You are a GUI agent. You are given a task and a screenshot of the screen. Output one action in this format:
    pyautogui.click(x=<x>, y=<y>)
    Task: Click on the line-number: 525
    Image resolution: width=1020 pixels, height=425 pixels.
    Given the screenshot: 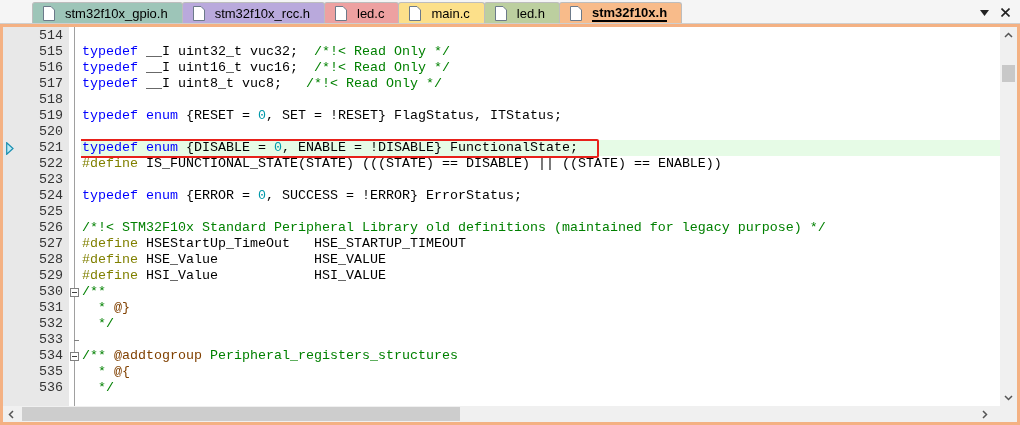 What is the action you would take?
    pyautogui.click(x=51, y=212)
    